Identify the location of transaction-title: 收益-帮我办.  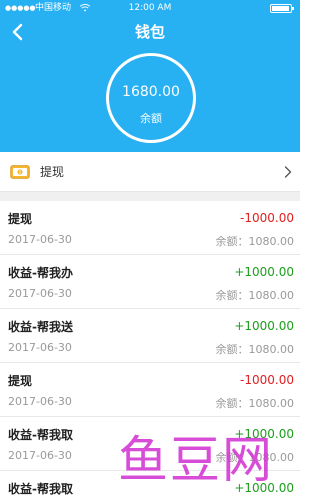
(40, 273).